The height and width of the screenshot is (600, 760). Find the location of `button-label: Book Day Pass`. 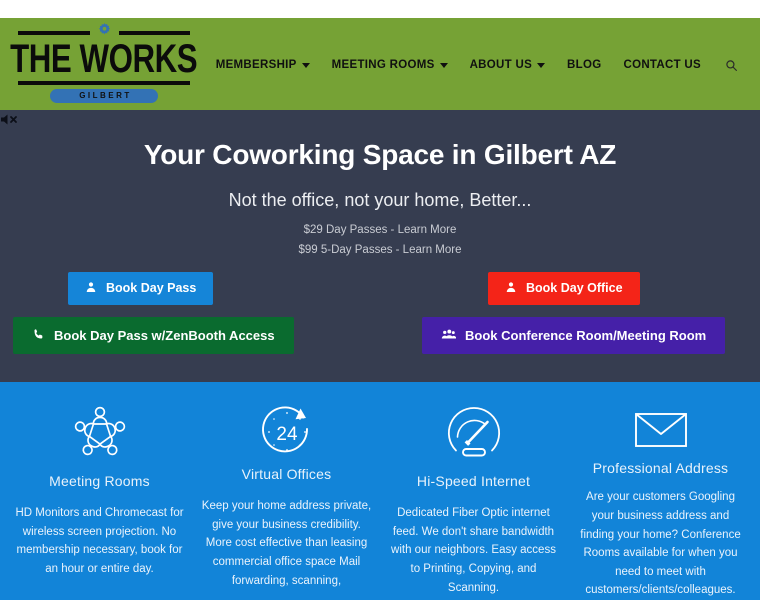

button-label: Book Day Pass is located at coordinates (151, 288).